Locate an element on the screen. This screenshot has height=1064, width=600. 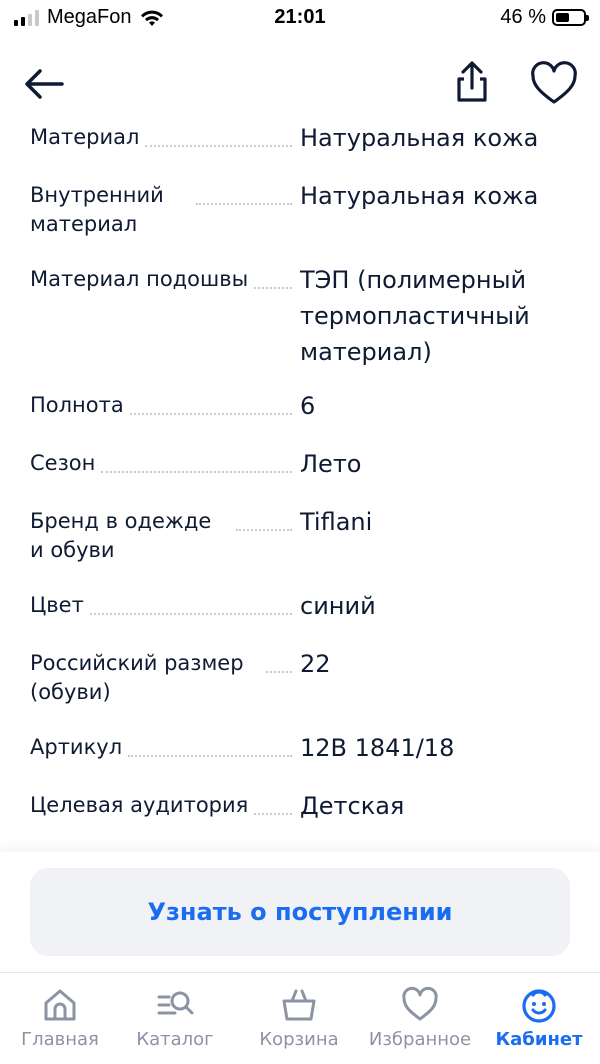
spec-label: Артикул is located at coordinates (79, 747).